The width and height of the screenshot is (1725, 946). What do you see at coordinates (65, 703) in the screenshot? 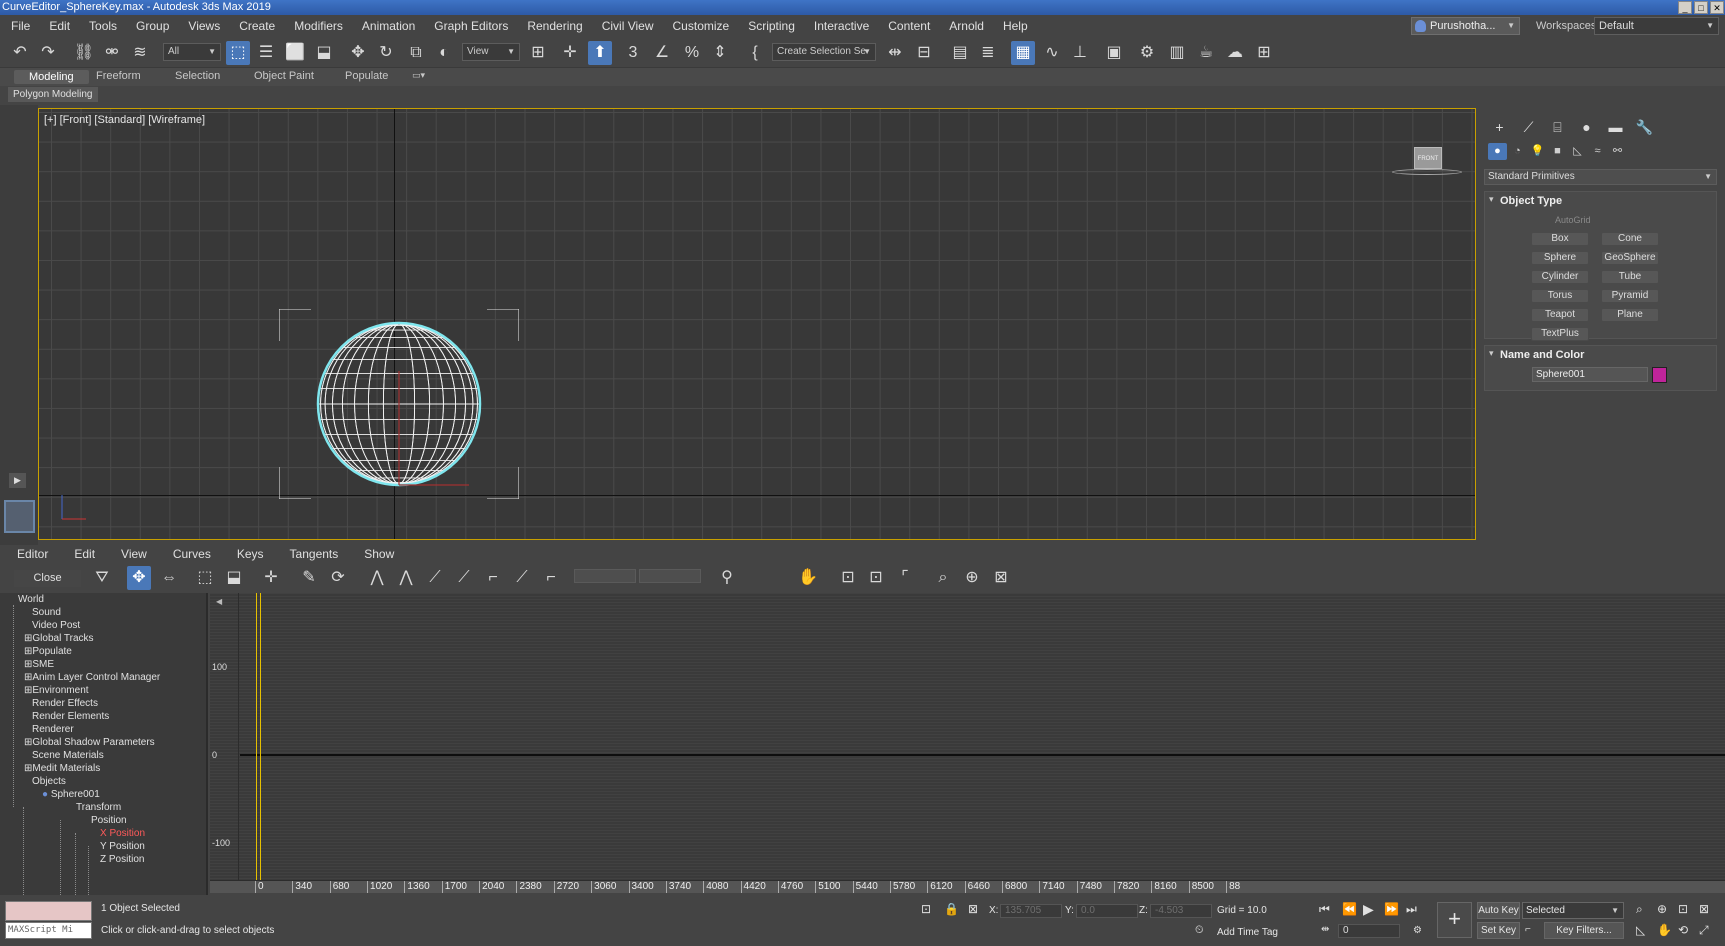
I see `tree-item-render-effects: Render Effects` at bounding box center [65, 703].